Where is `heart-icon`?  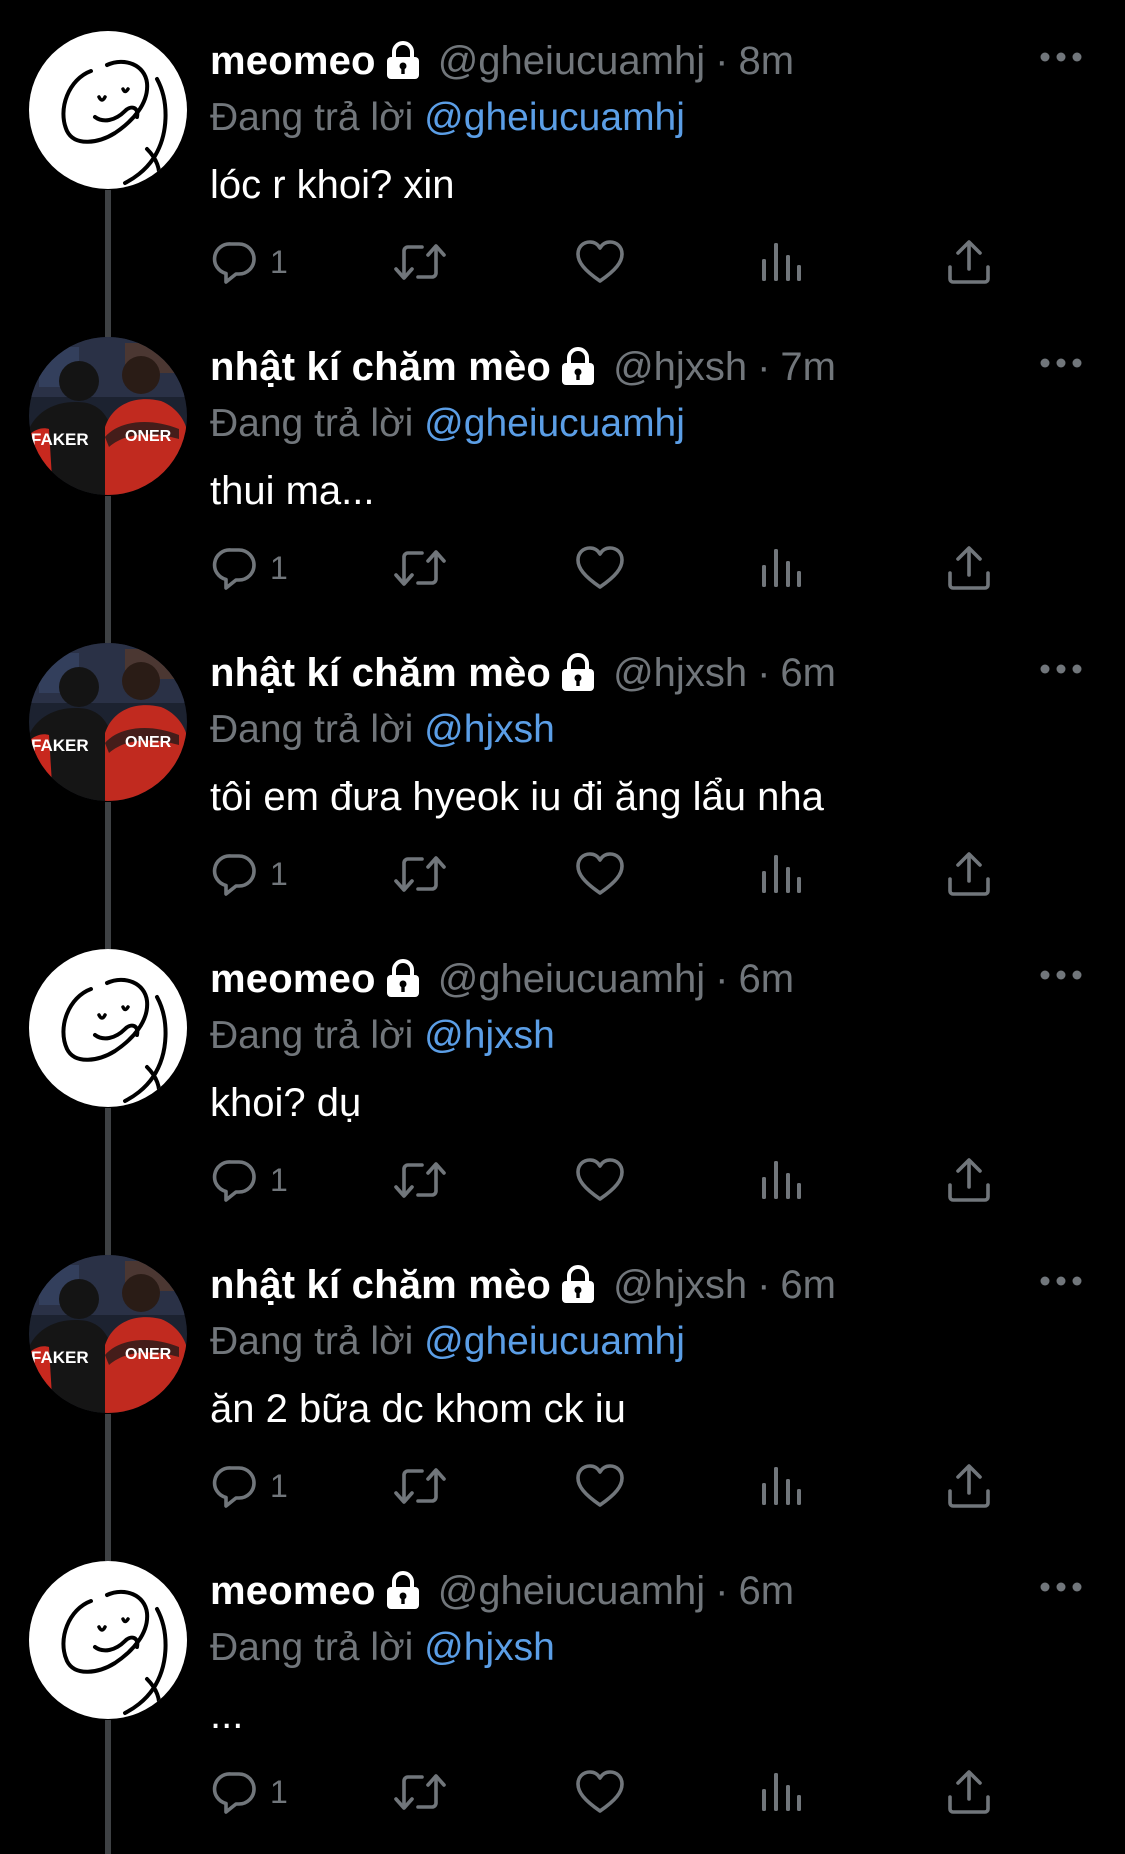 heart-icon is located at coordinates (600, 1486).